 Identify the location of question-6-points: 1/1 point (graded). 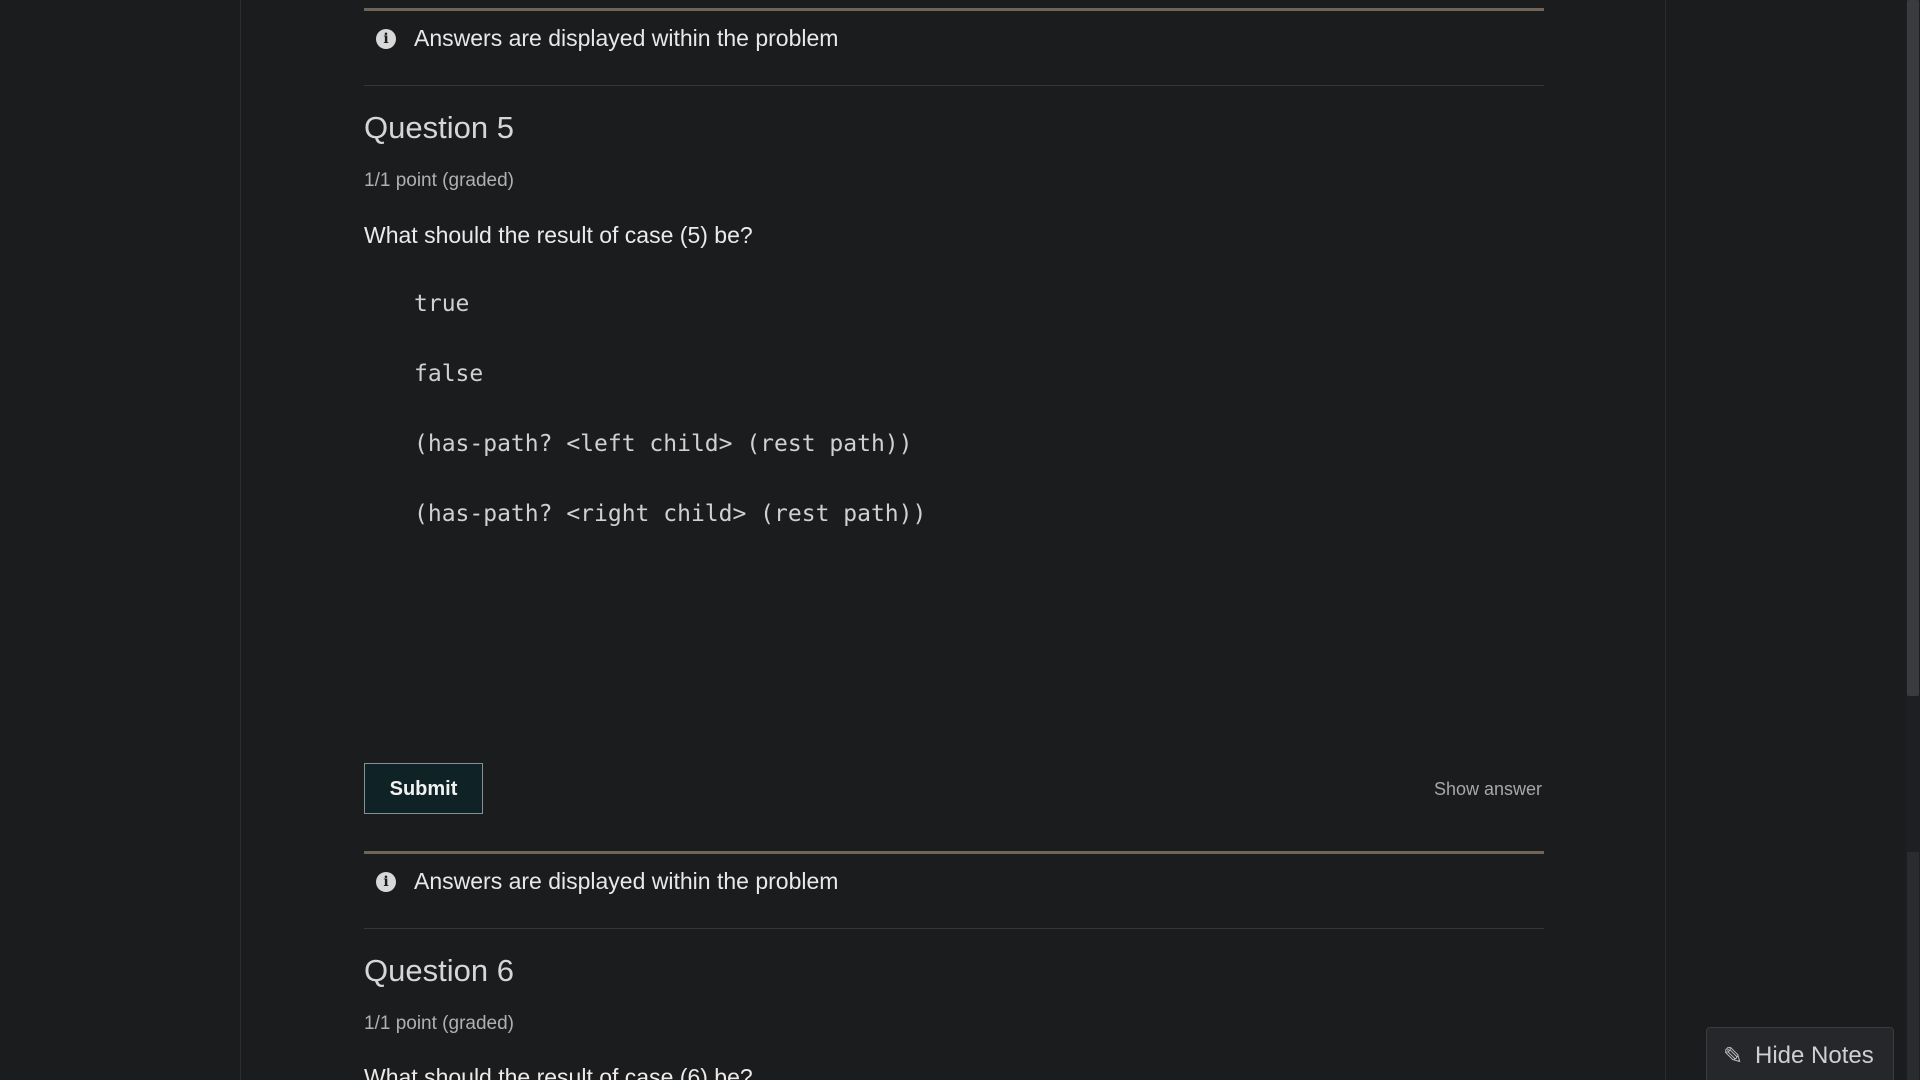
(439, 1023).